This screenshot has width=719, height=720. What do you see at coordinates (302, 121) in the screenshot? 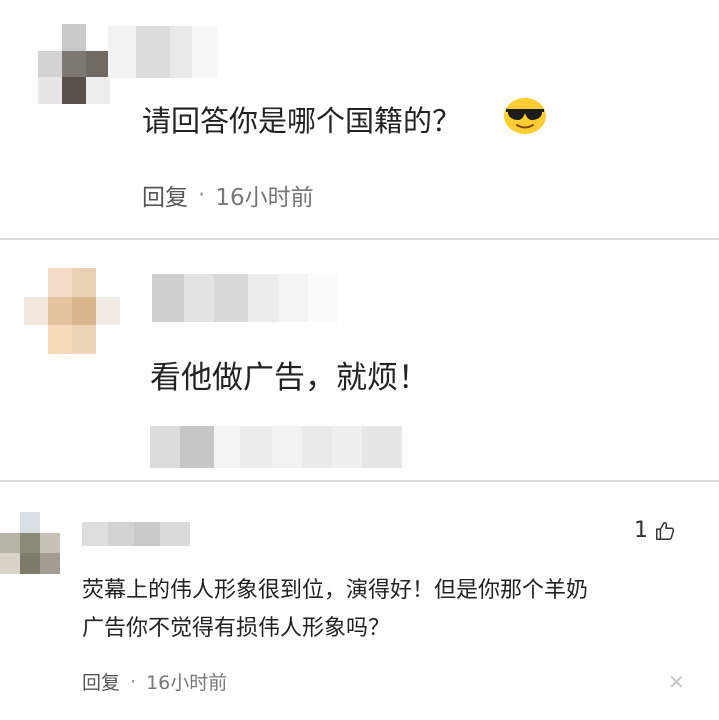
I see `comment-text: 请回答你是哪个国籍的？` at bounding box center [302, 121].